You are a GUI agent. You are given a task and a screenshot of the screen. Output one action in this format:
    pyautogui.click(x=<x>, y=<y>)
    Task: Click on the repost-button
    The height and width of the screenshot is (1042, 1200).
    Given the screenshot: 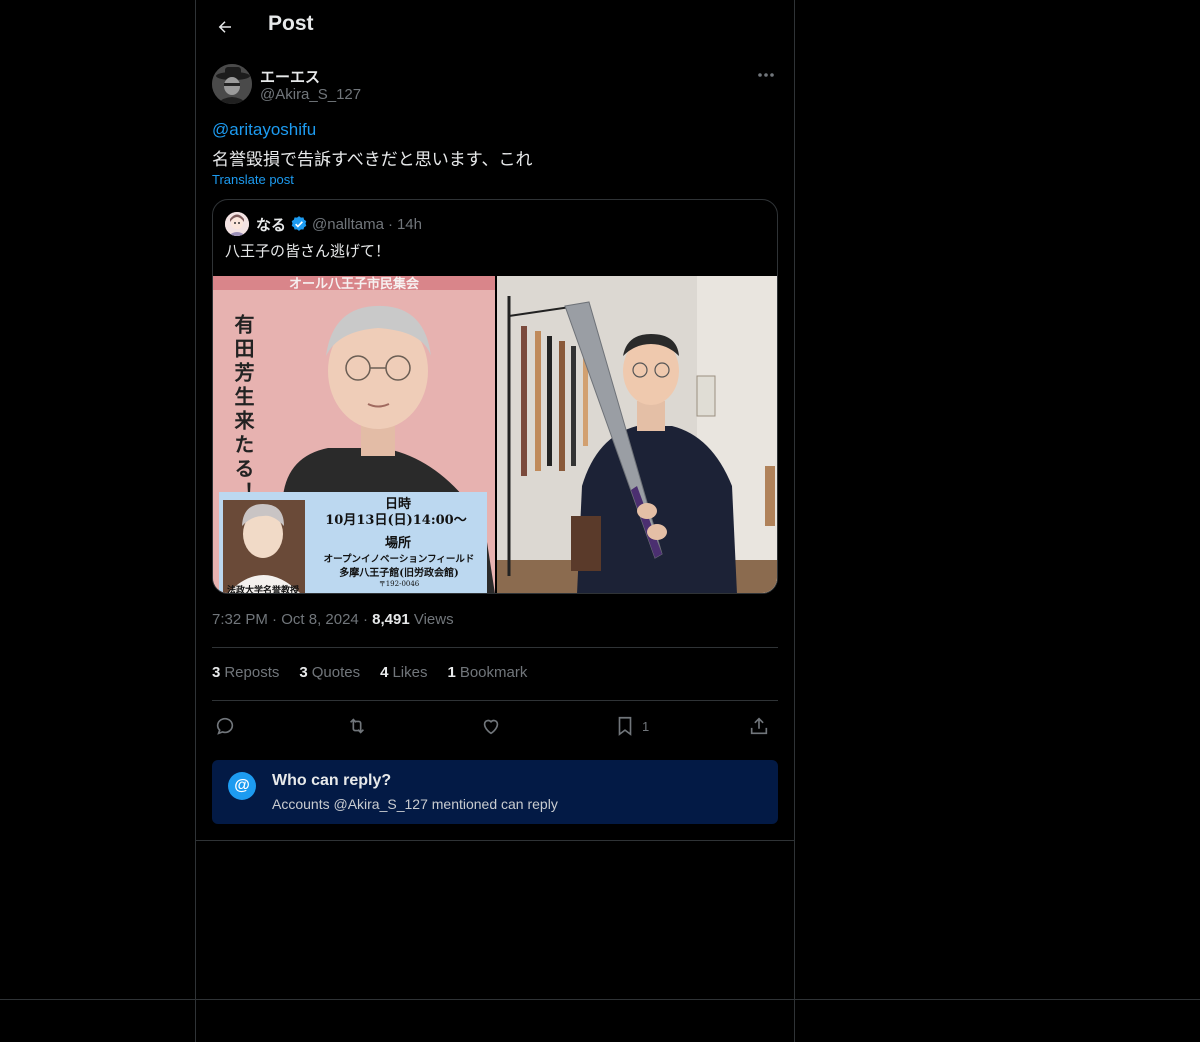 What is the action you would take?
    pyautogui.click(x=357, y=726)
    